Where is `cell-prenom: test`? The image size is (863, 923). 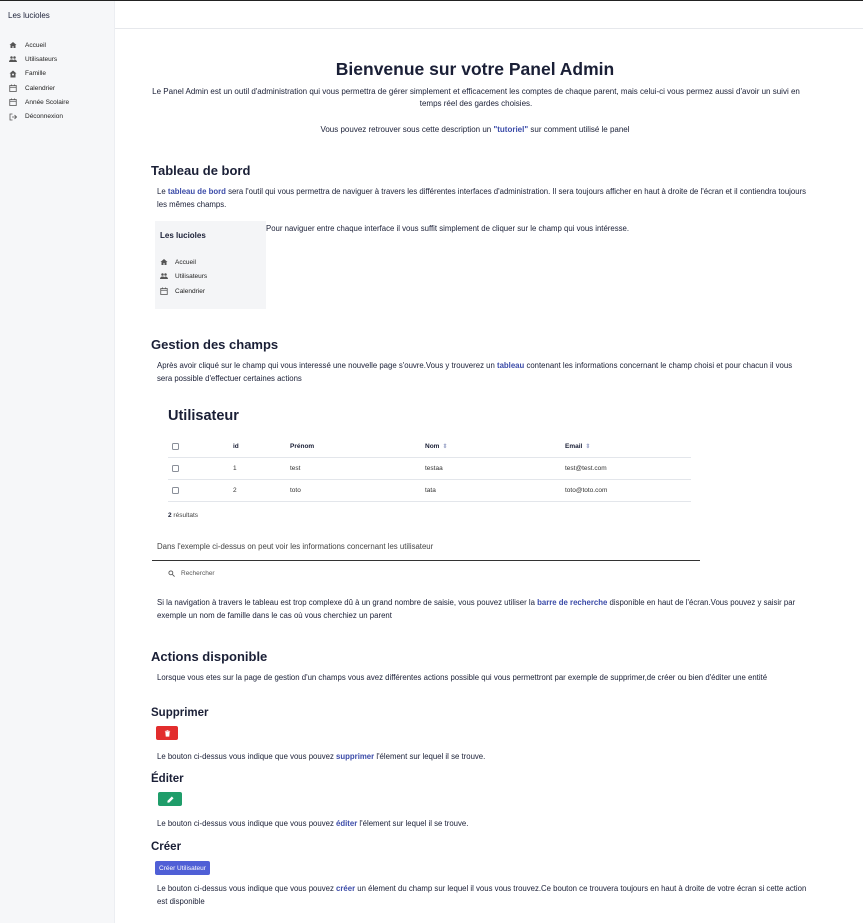 cell-prenom: test is located at coordinates (295, 468).